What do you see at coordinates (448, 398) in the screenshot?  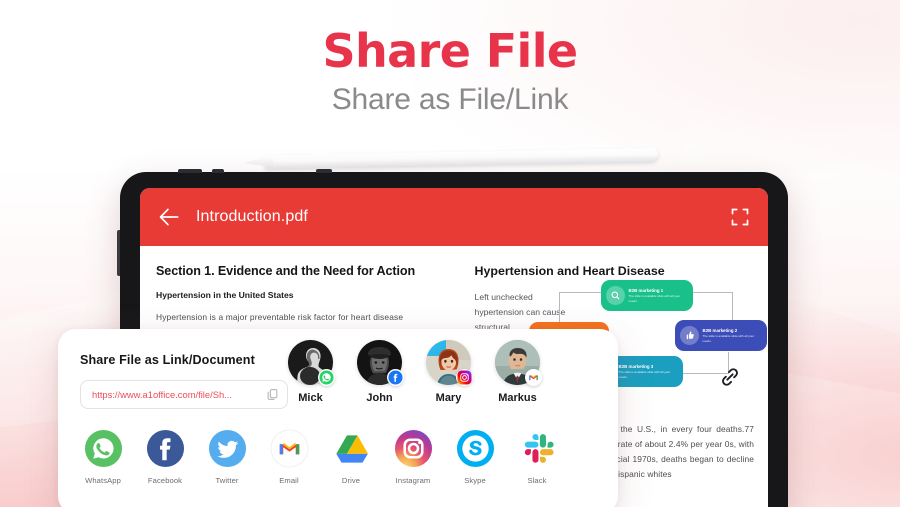 I see `contact-name: Mary` at bounding box center [448, 398].